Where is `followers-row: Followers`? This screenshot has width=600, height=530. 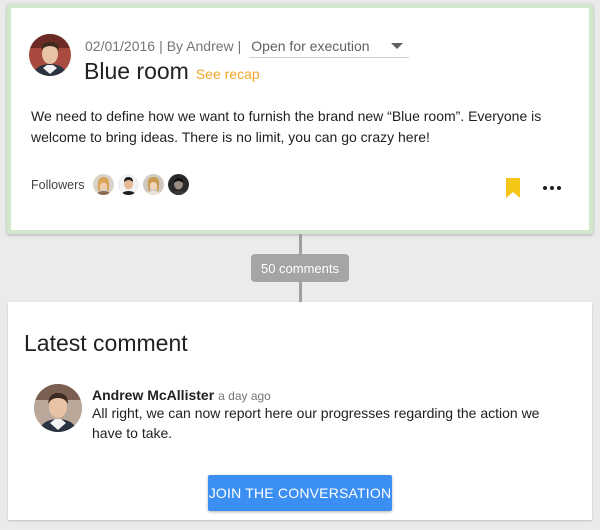
followers-row: Followers is located at coordinates (112, 184).